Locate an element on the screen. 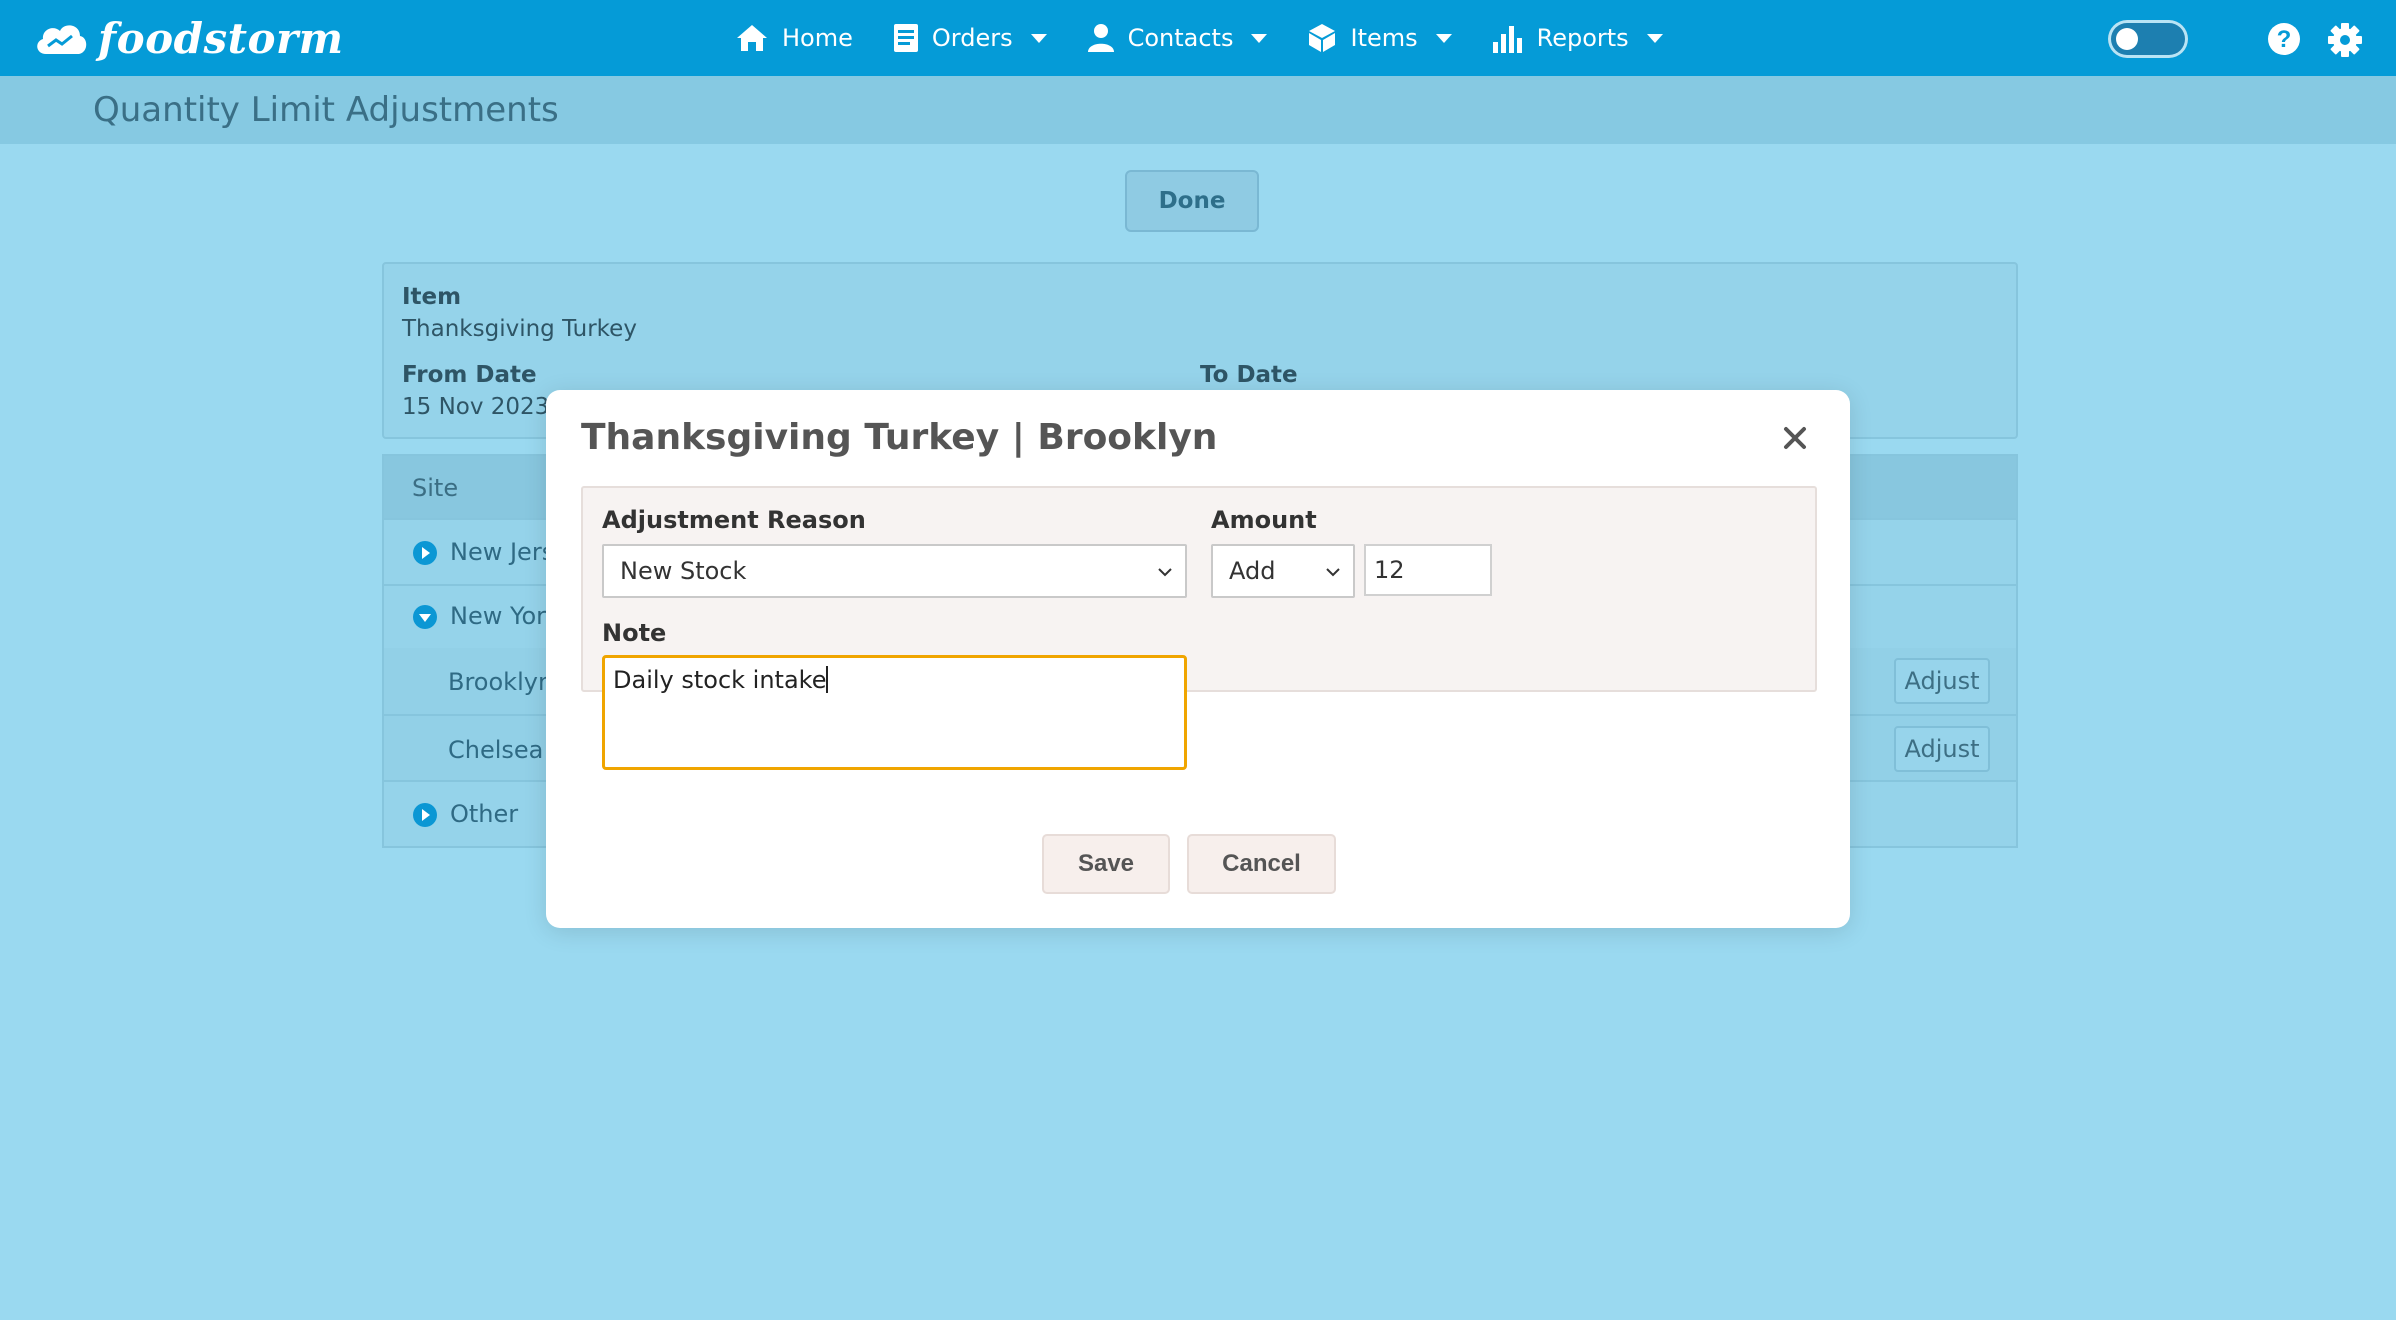 This screenshot has width=2396, height=1320. logo-text: foodstorm is located at coordinates (221, 38).